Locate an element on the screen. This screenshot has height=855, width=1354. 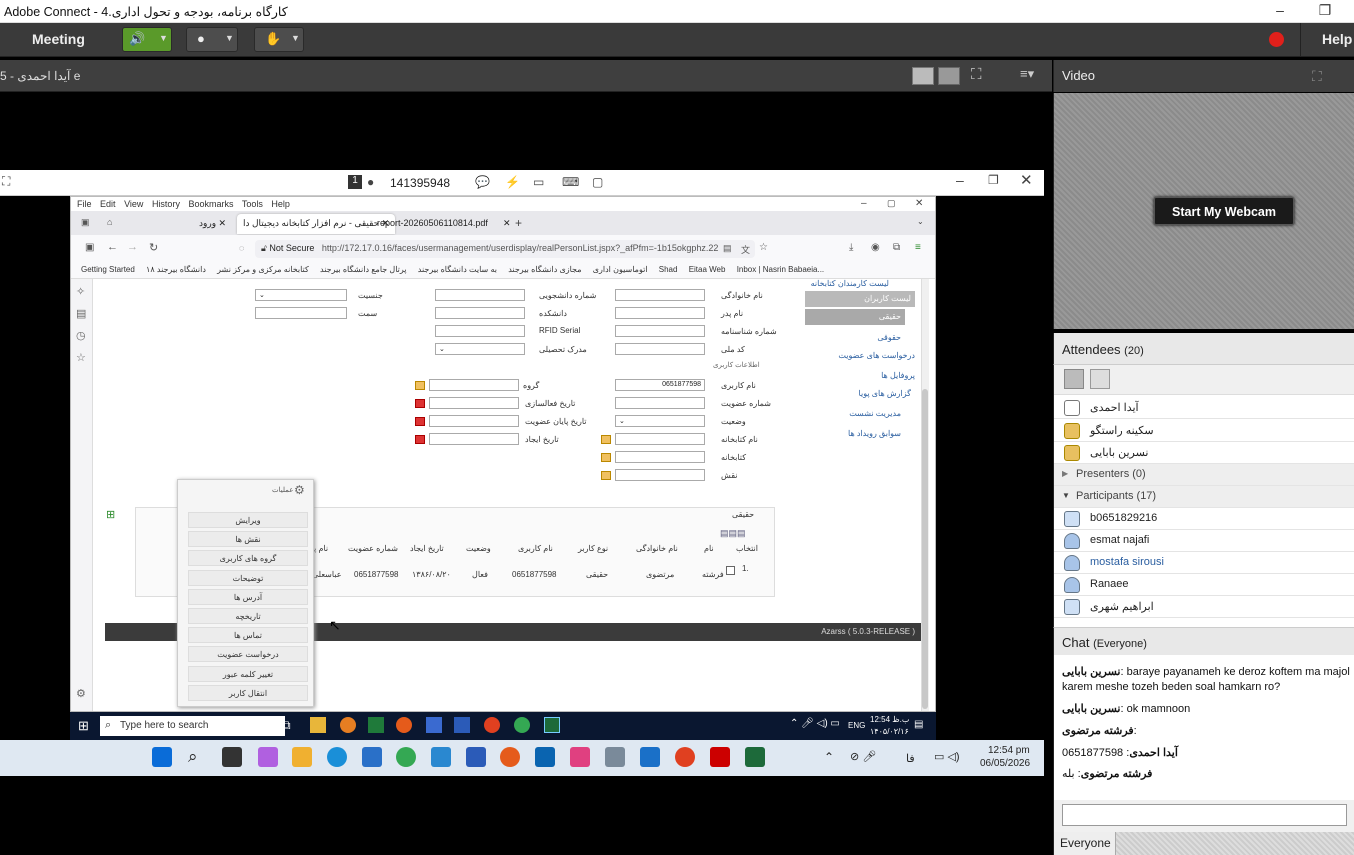
translate-icon: 文 is located at coordinates (745, 249).